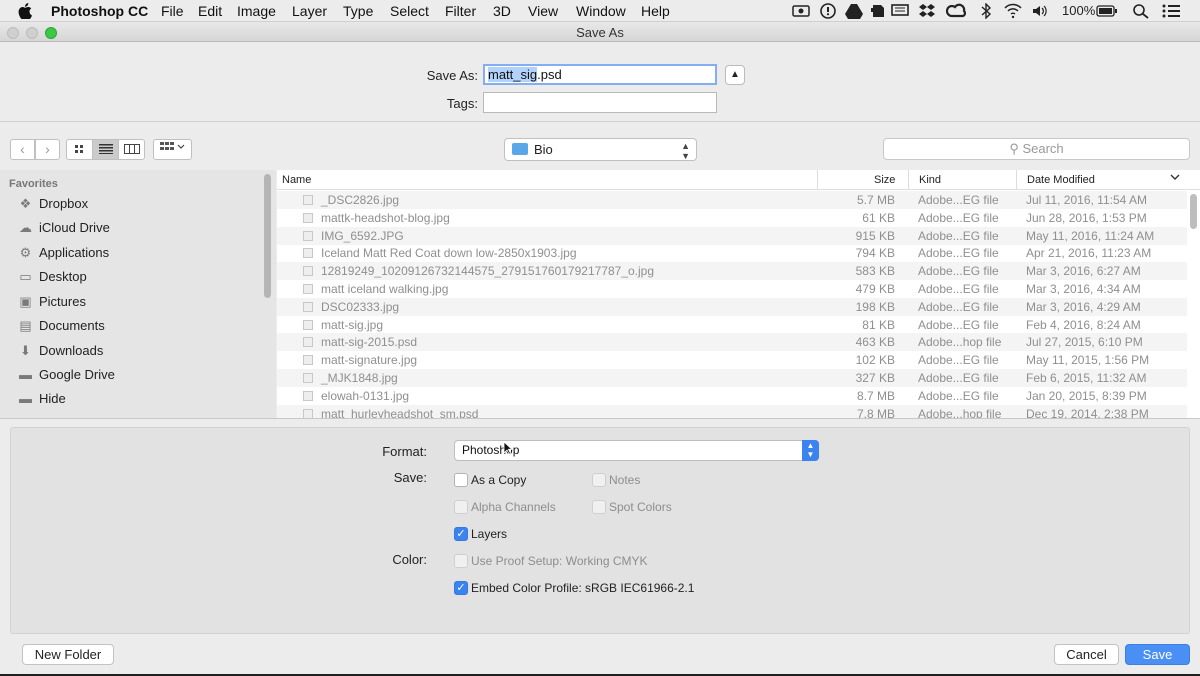 This screenshot has width=1200, height=676. I want to click on column-view-button, so click(131, 149).